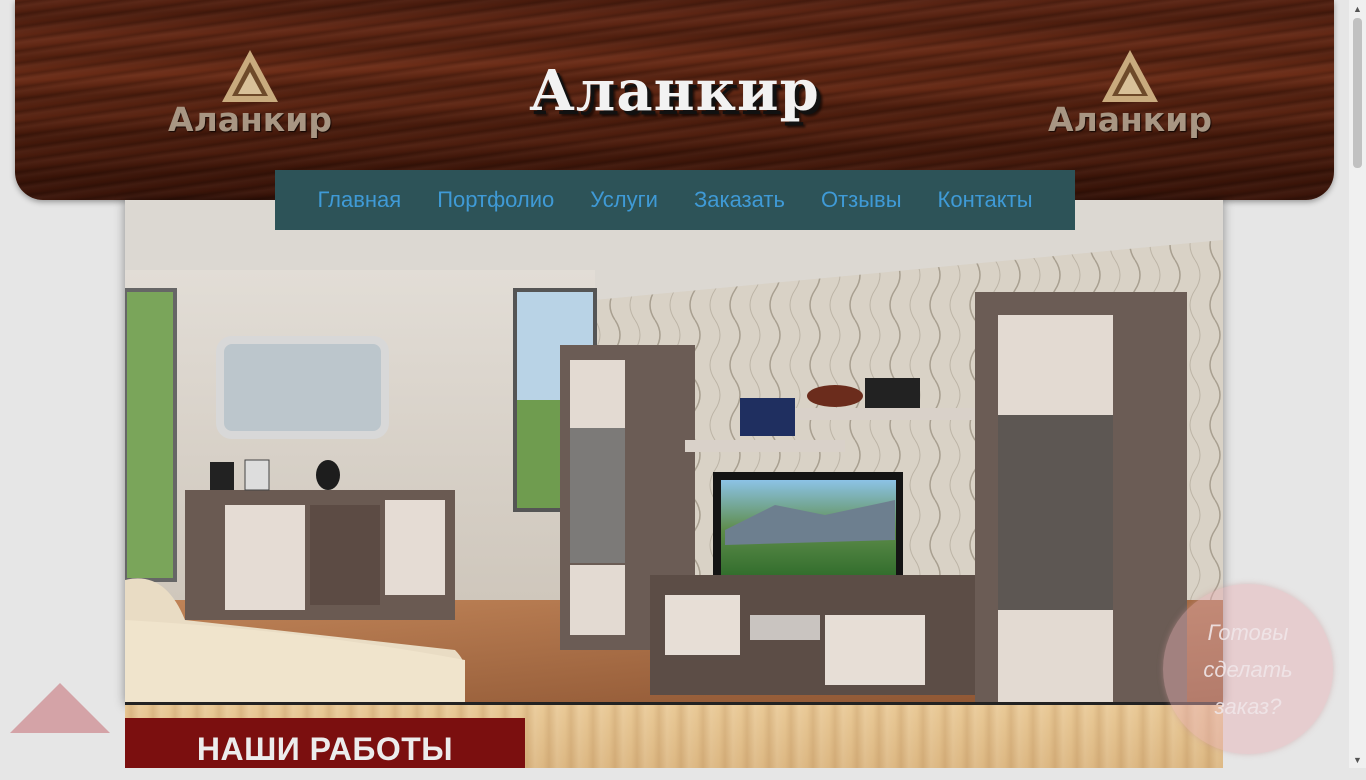 This screenshot has height=780, width=1366. Describe the element at coordinates (1357, 384) in the screenshot. I see `vertical-scrollbar: ▲ ▼` at that location.